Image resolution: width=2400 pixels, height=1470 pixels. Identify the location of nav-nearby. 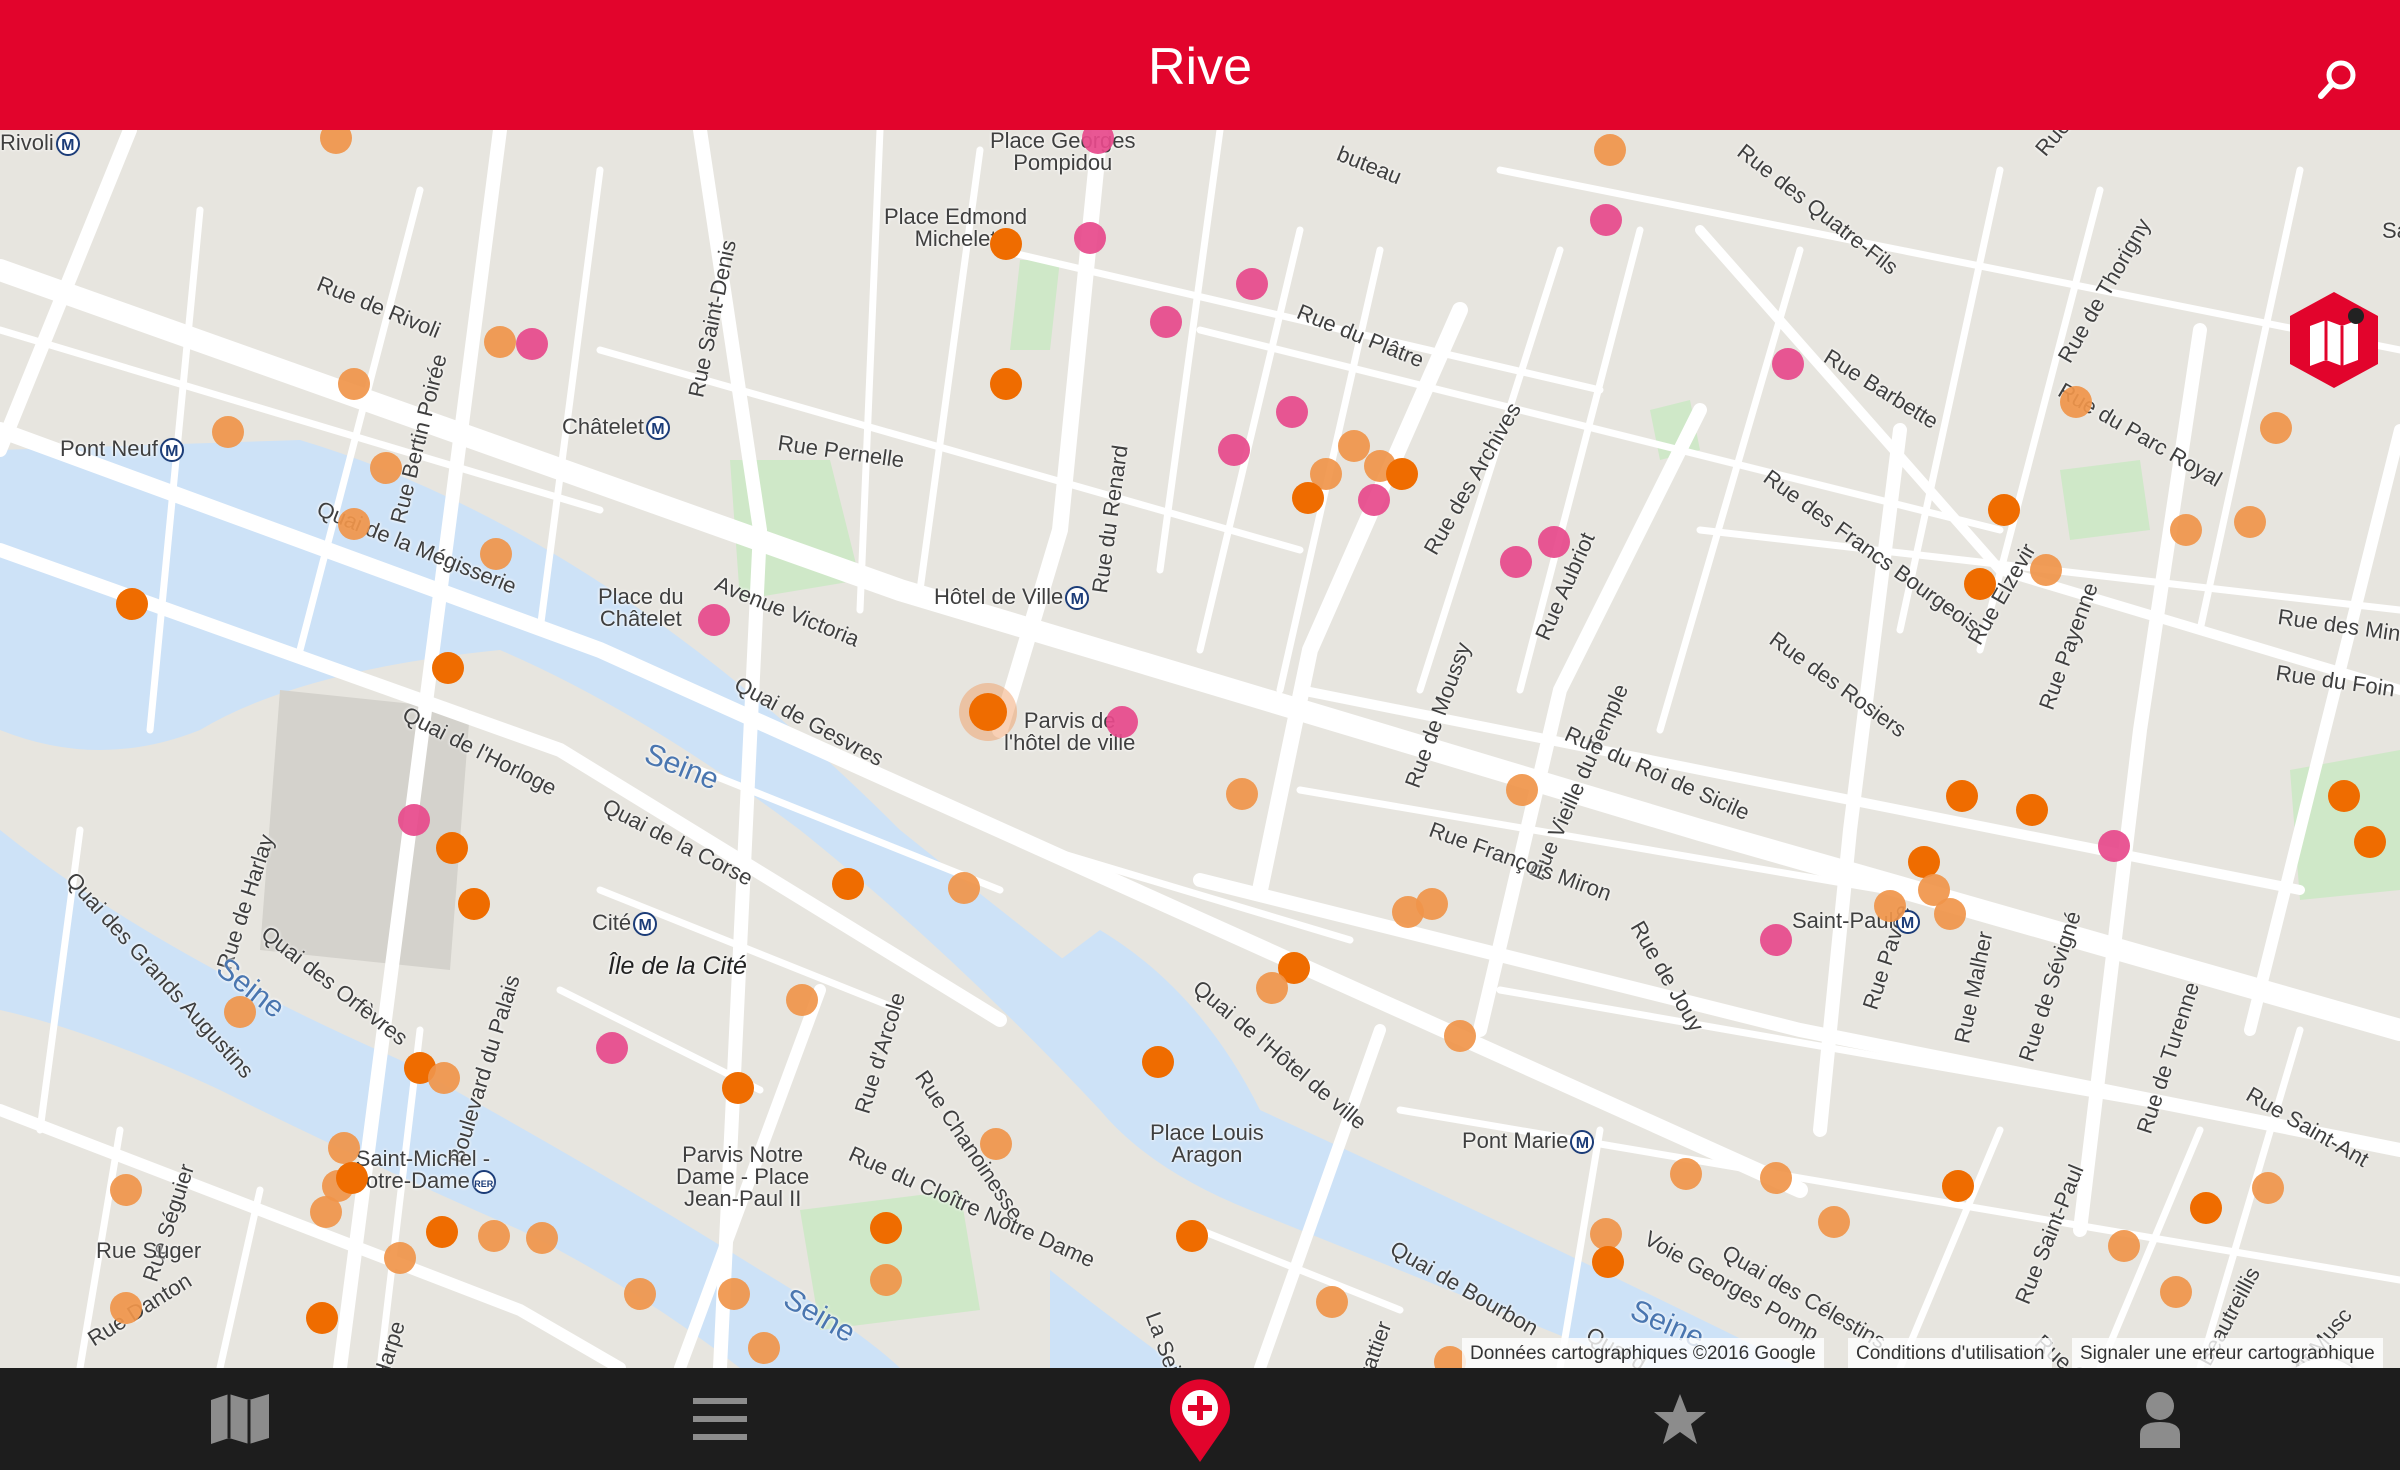
(1200, 1419).